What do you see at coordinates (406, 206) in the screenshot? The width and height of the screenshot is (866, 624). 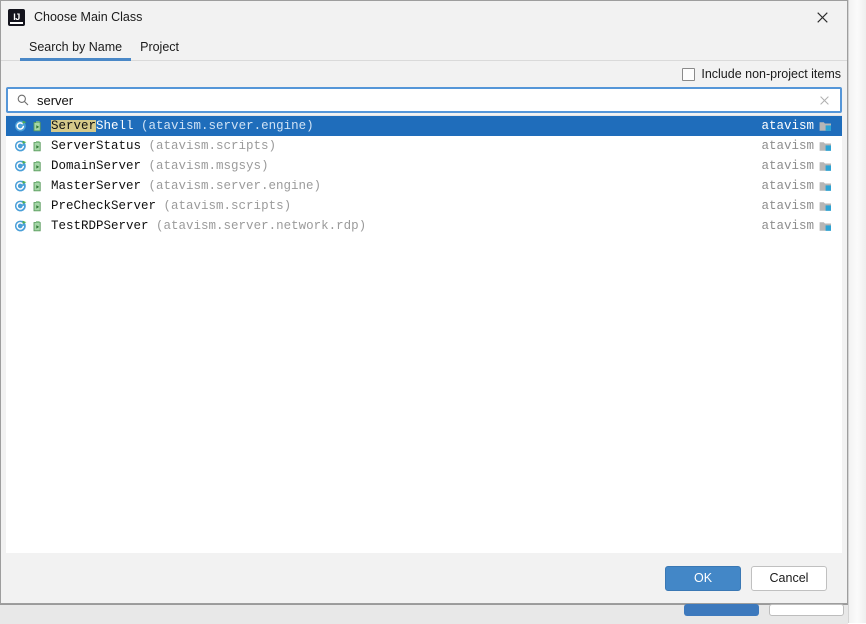 I see `result-row-label: PreCheckServer (atavism.scripts)` at bounding box center [406, 206].